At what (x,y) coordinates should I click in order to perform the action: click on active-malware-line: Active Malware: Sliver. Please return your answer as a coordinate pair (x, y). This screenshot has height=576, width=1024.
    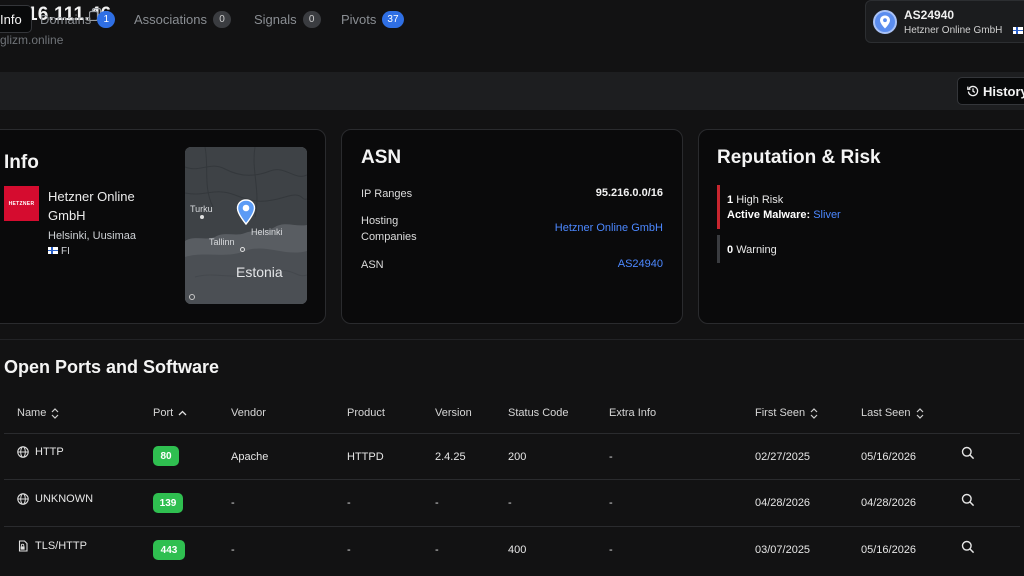
    Looking at the image, I should click on (784, 215).